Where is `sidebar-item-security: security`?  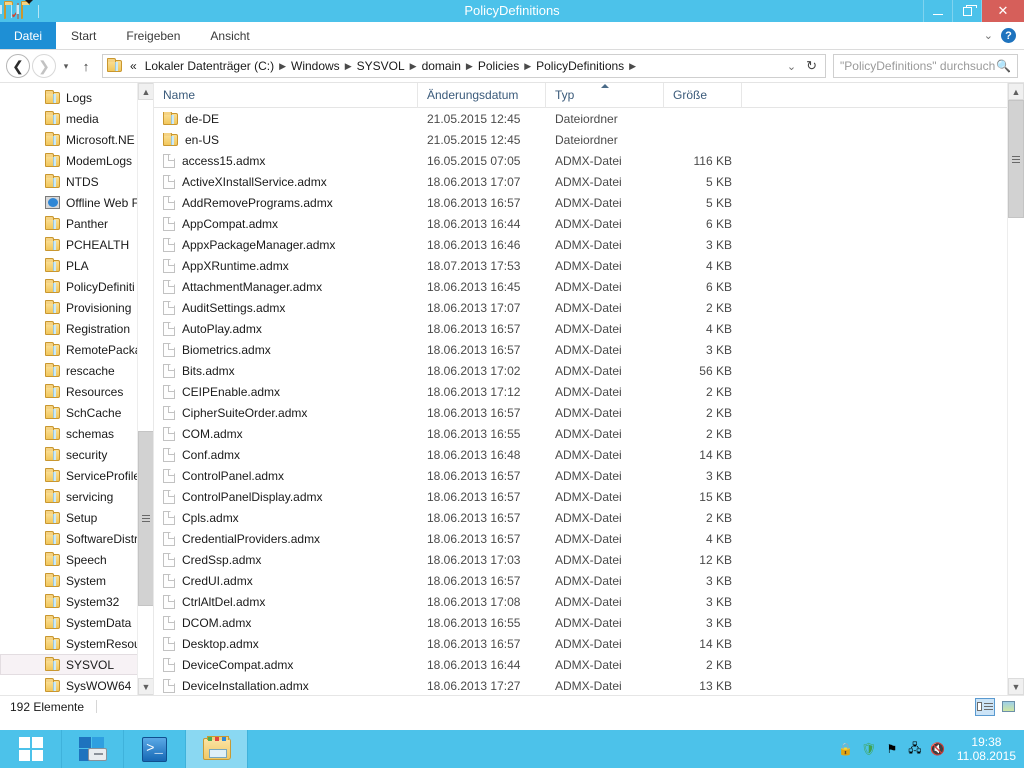 sidebar-item-security: security is located at coordinates (76, 454).